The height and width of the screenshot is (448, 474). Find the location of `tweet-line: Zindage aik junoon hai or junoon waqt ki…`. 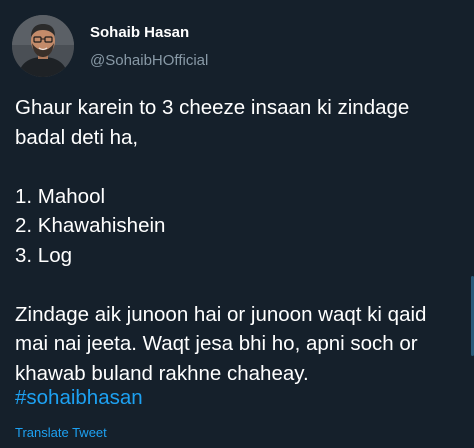

tweet-line: Zindage aik junoon hai or junoon waqt ki… is located at coordinates (221, 314).